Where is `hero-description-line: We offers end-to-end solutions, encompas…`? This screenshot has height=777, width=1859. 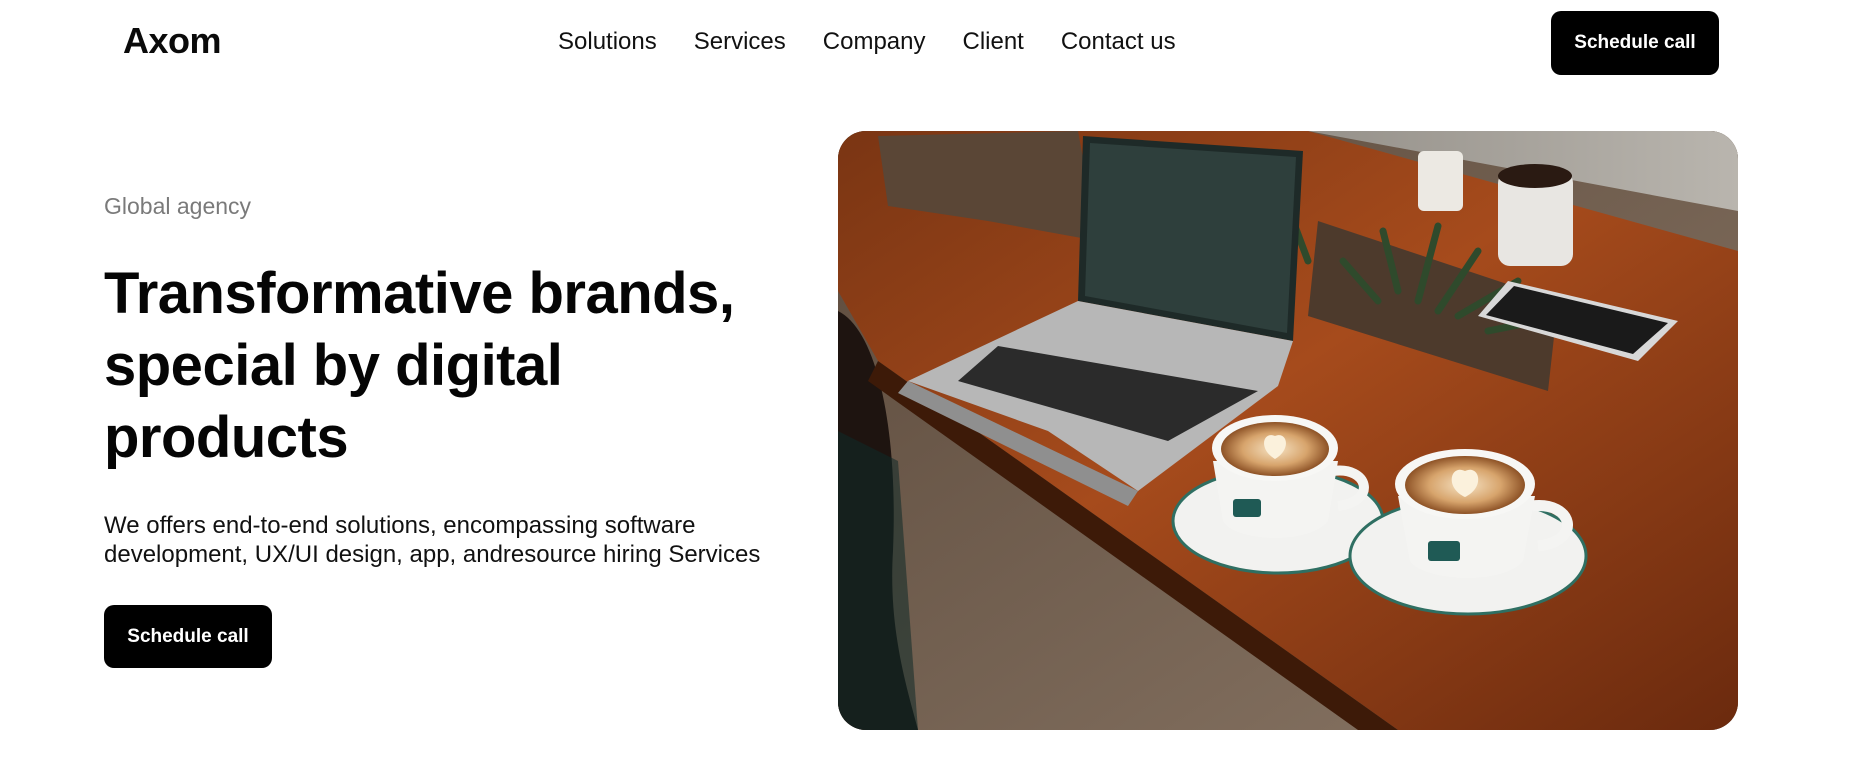 hero-description-line: We offers end-to-end solutions, encompas… is located at coordinates (400, 525).